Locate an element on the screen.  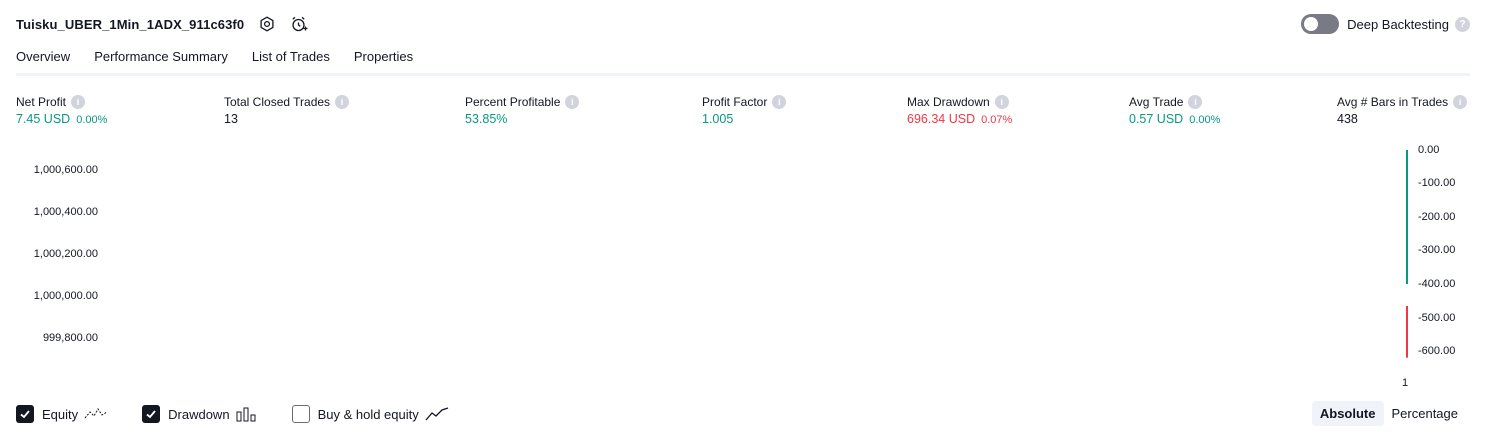
metric-label: Max Drawdown is located at coordinates (948, 102).